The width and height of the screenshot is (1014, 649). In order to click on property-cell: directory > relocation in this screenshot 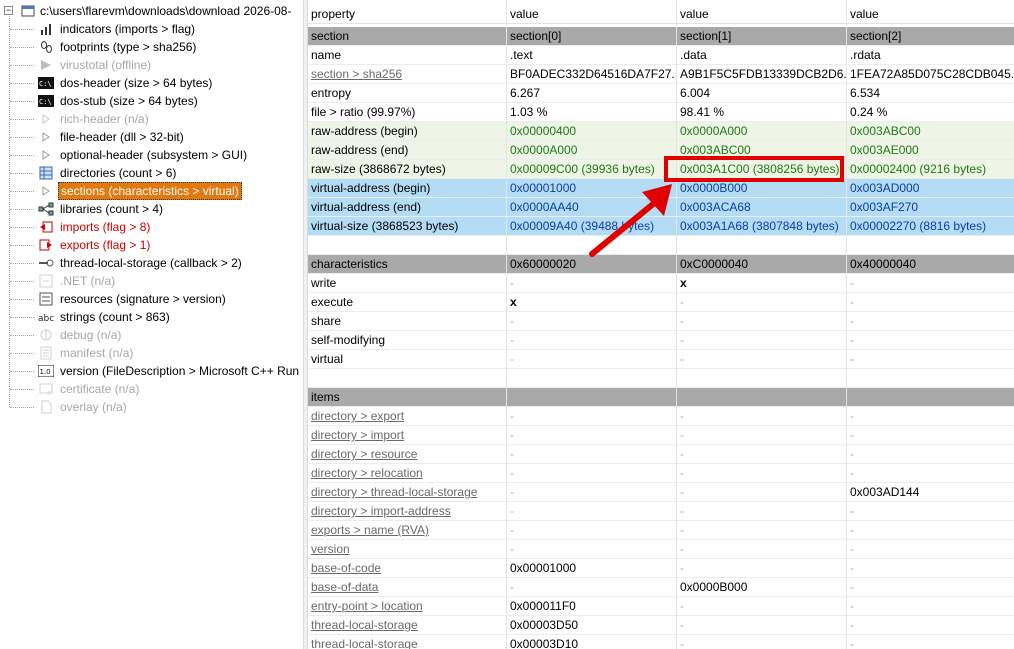, I will do `click(407, 473)`.